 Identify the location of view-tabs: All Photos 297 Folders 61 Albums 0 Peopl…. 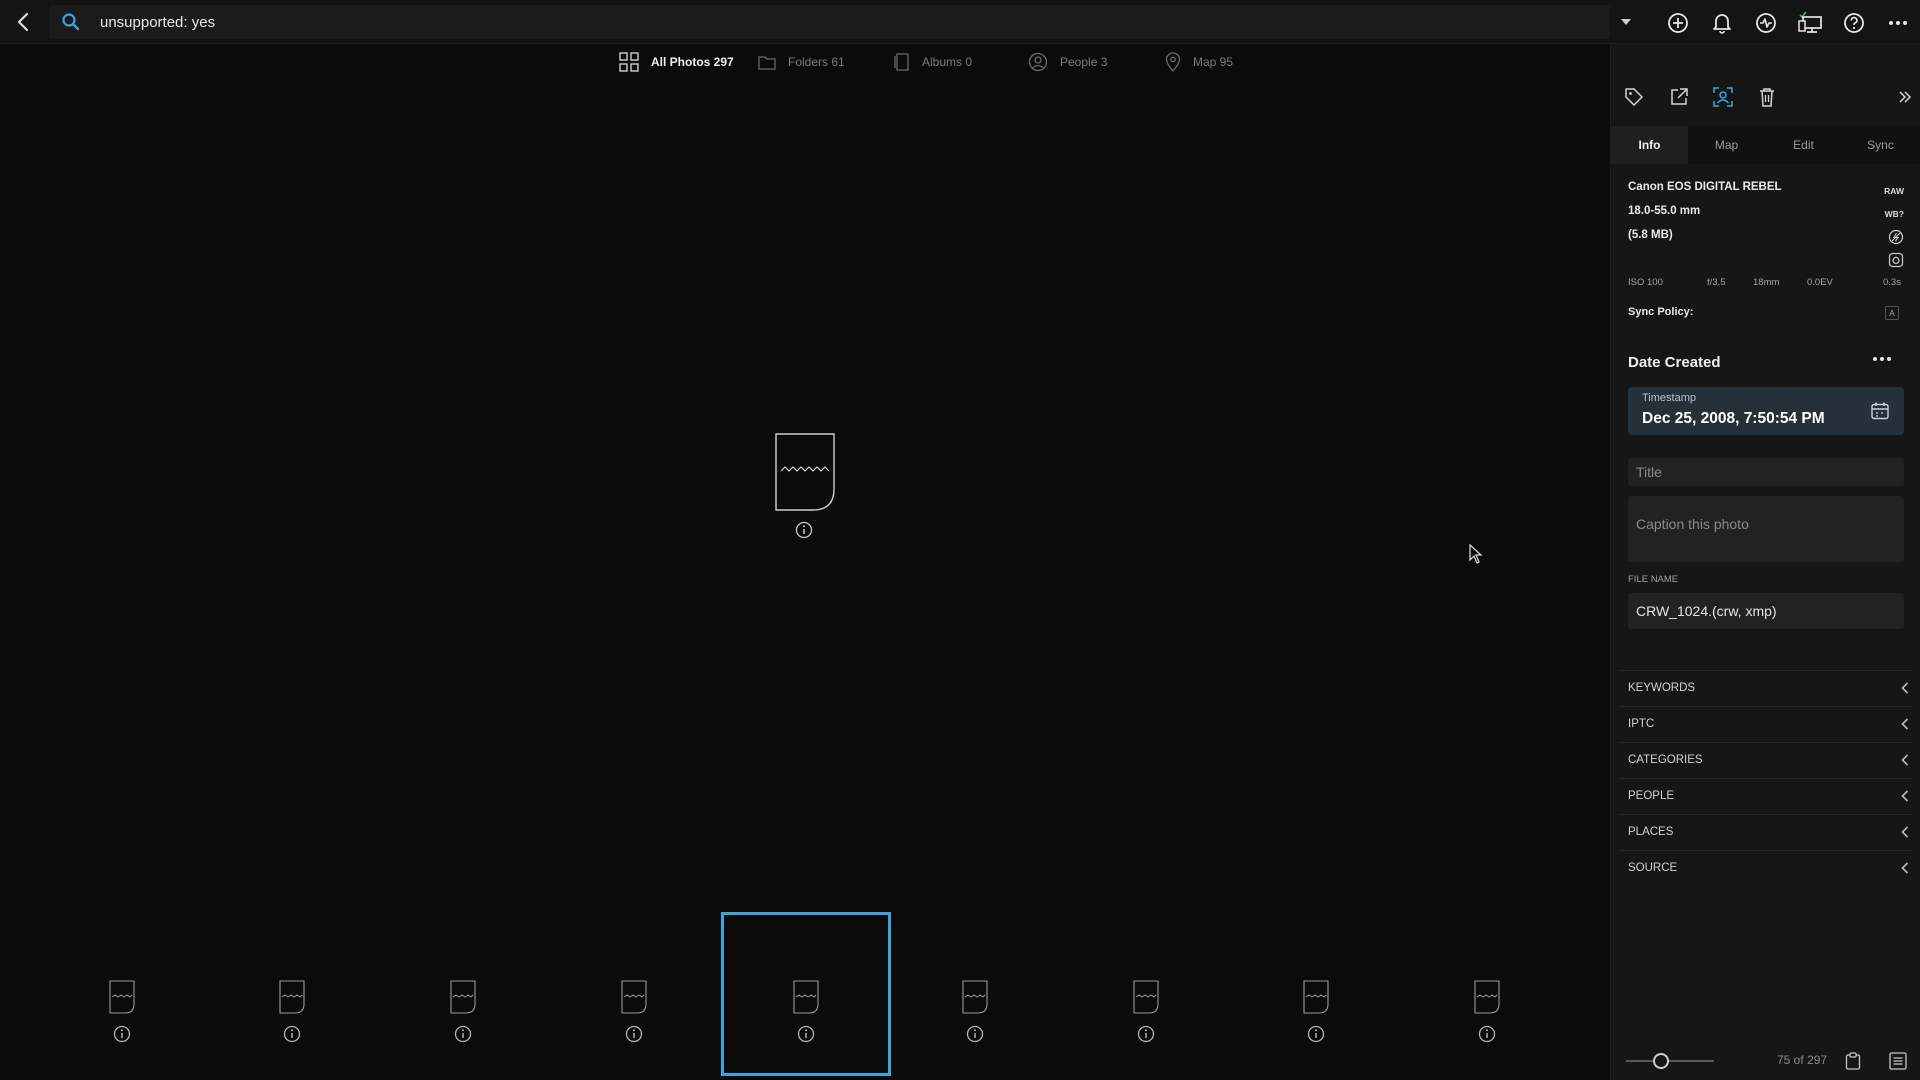
(805, 62).